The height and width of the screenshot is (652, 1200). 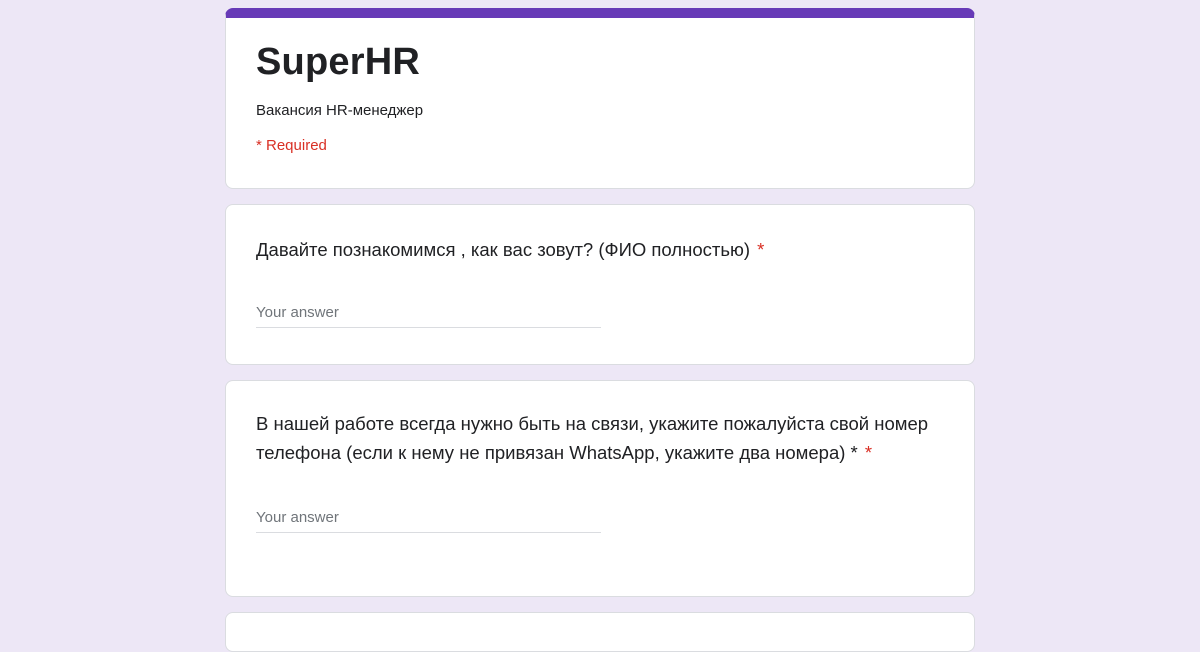 I want to click on required-note: * Required, so click(x=291, y=145).